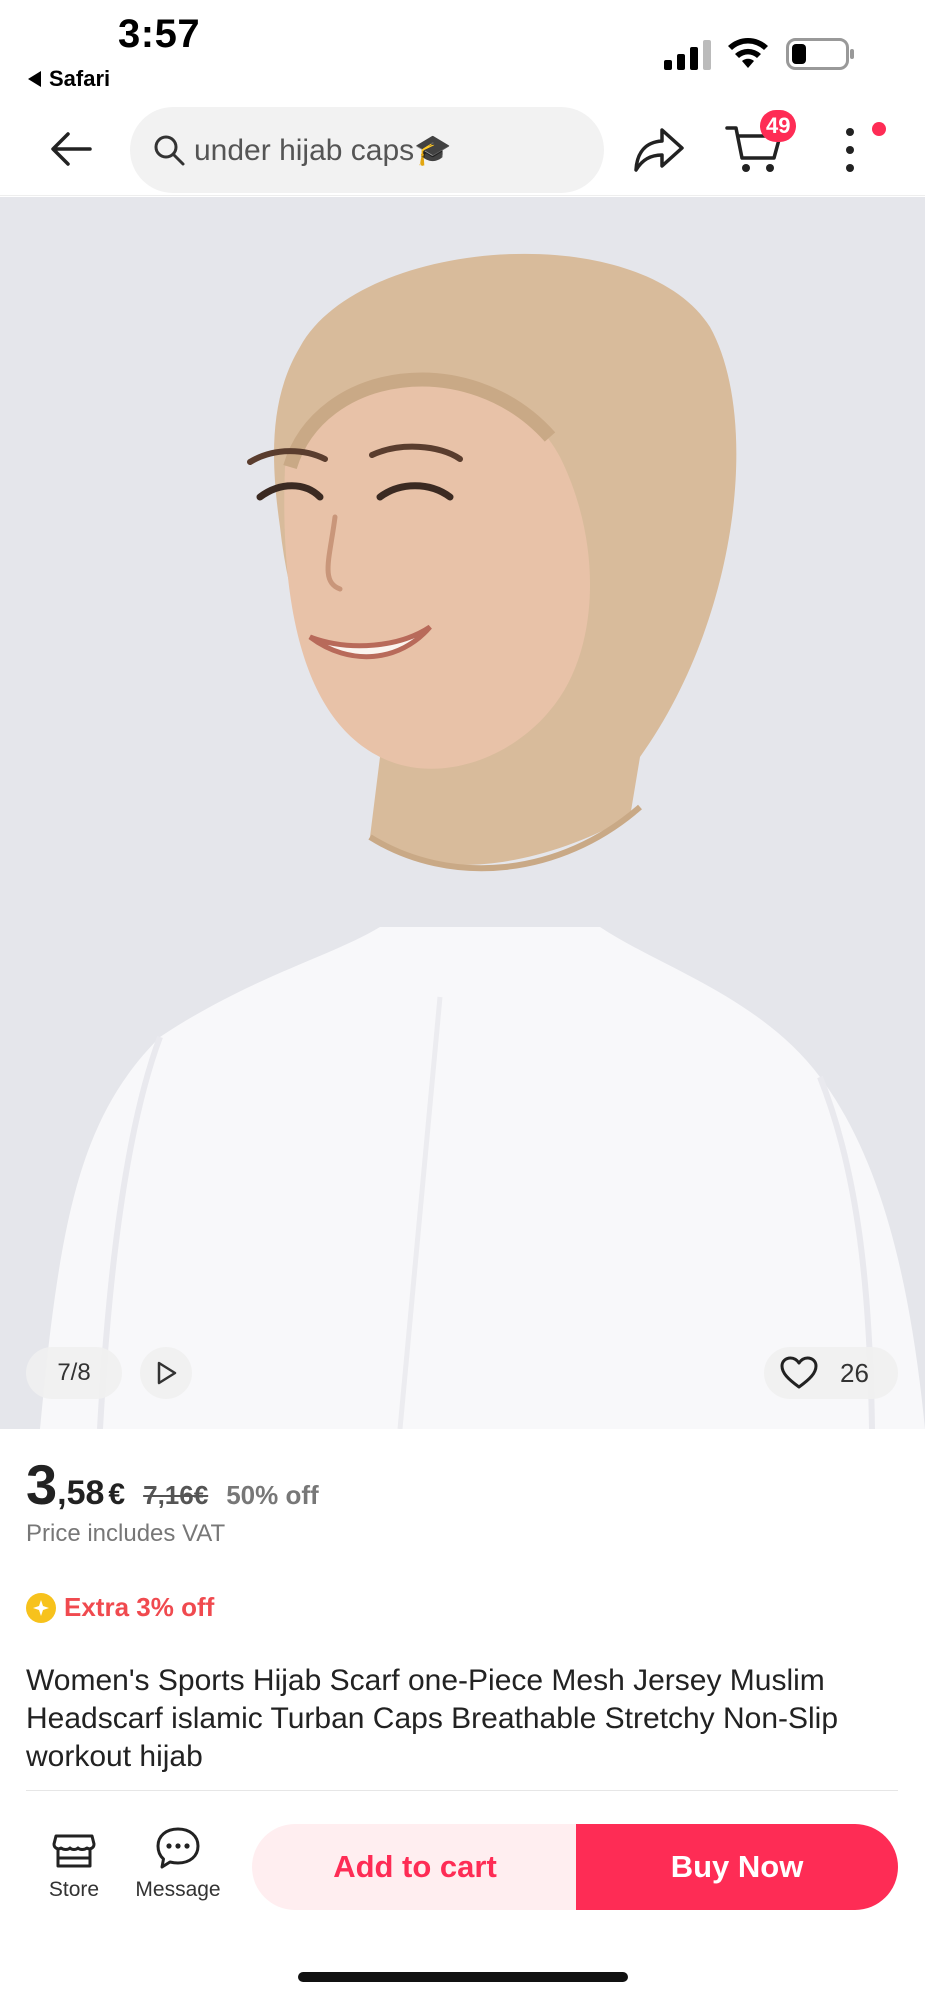 This screenshot has width=925, height=2000. What do you see at coordinates (462, 50) in the screenshot?
I see `status-bar: 3:57 Safari` at bounding box center [462, 50].